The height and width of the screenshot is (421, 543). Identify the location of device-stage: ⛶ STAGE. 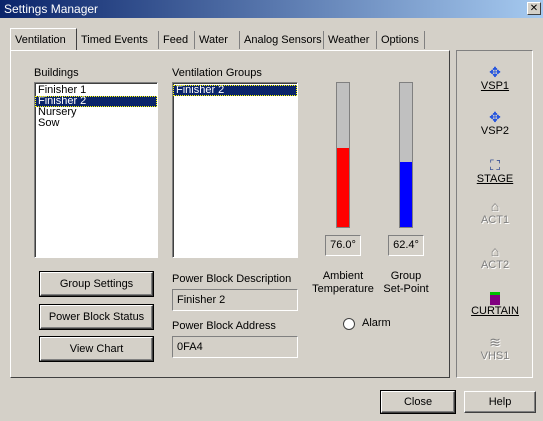
(495, 171).